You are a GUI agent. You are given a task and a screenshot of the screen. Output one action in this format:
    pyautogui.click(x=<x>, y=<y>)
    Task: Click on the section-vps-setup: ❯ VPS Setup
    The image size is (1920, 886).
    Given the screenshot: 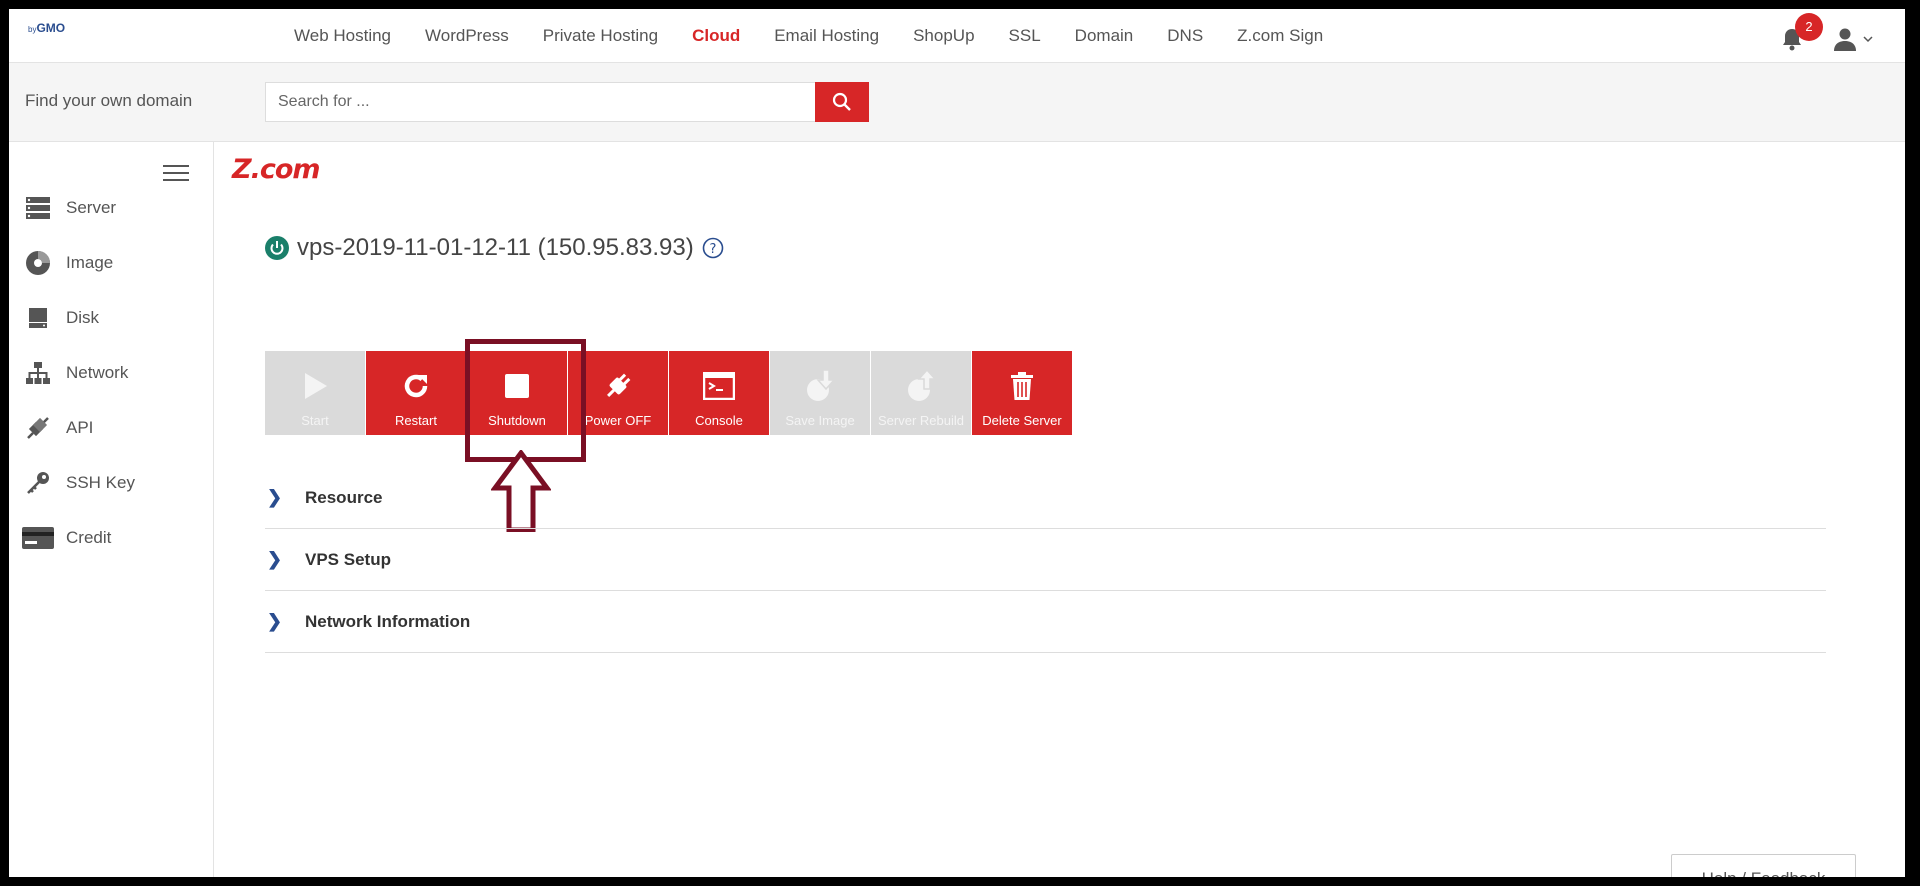 What is the action you would take?
    pyautogui.click(x=1045, y=560)
    